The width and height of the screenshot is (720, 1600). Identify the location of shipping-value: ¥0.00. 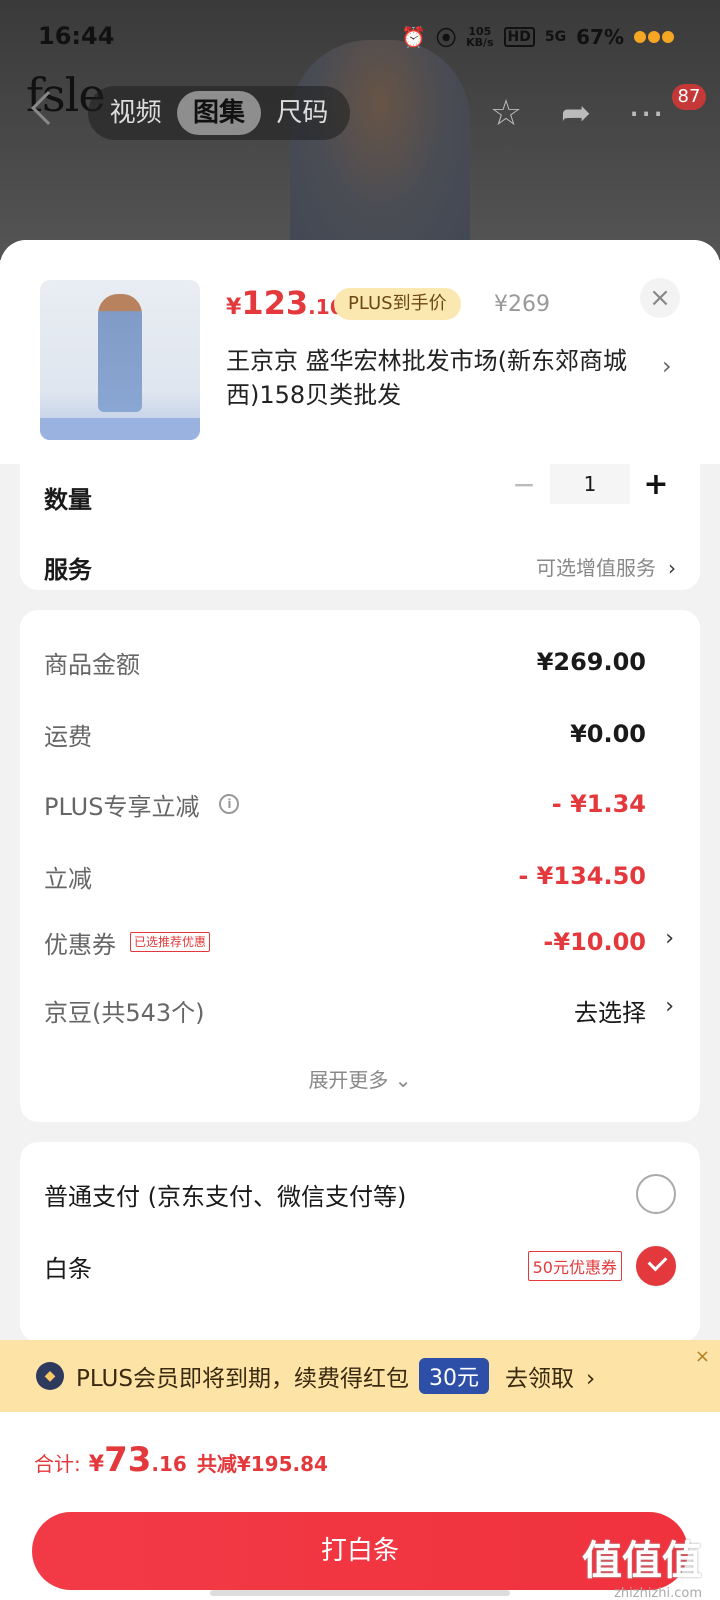
(608, 734).